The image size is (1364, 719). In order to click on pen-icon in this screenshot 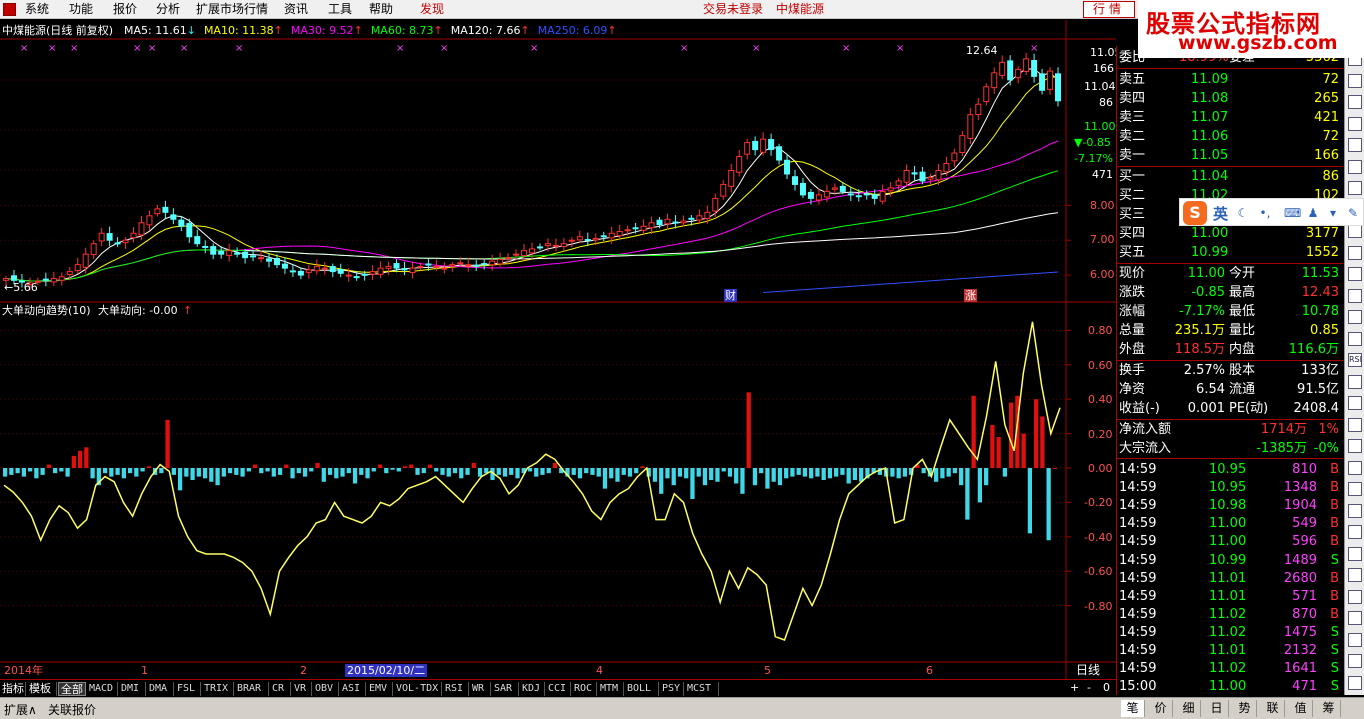, I will do `click(1355, 446)`.